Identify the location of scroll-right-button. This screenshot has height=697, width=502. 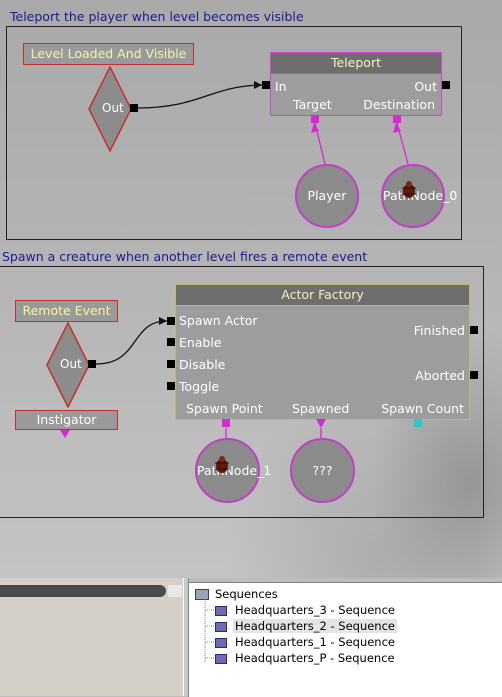
(175, 591).